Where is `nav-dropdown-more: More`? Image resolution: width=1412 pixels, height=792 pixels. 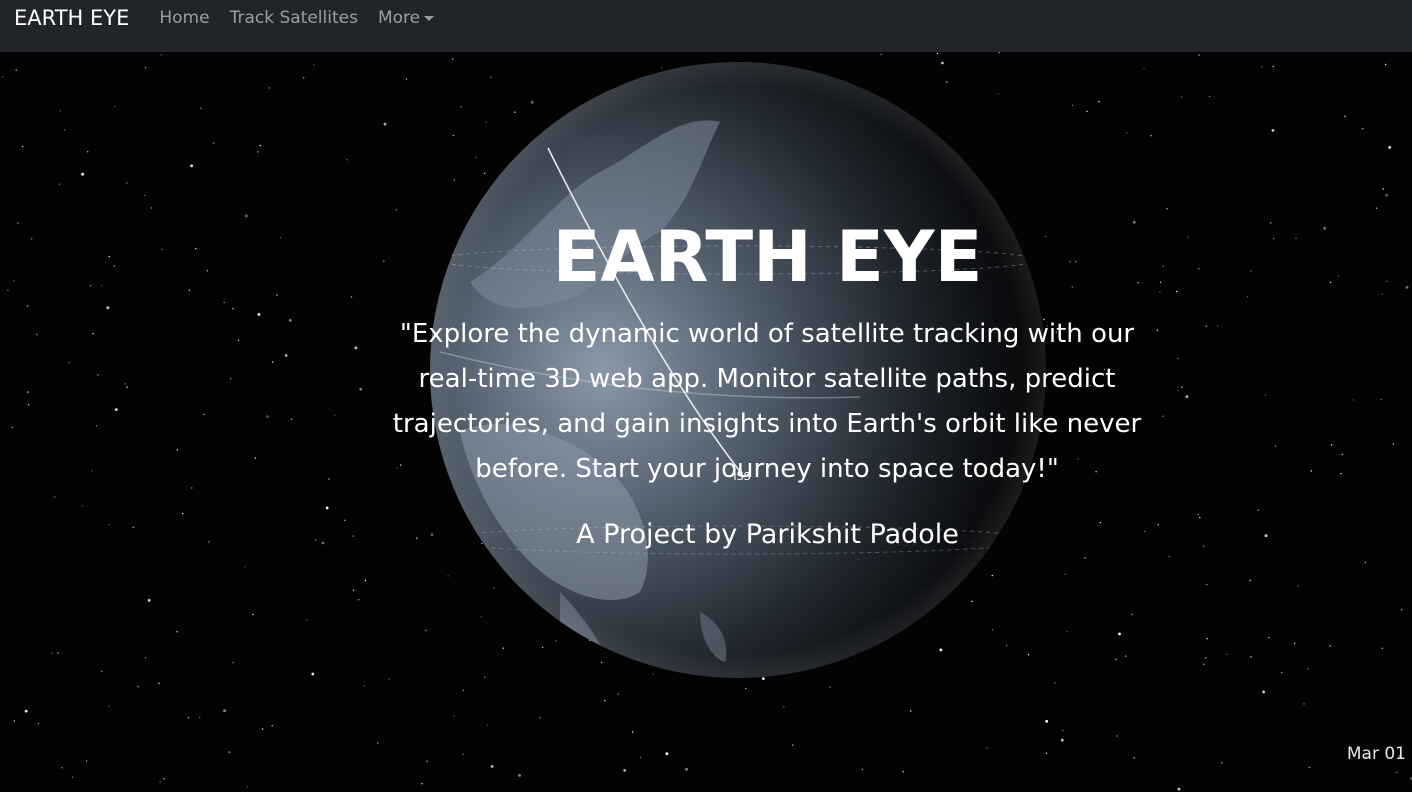 nav-dropdown-more: More is located at coordinates (406, 18).